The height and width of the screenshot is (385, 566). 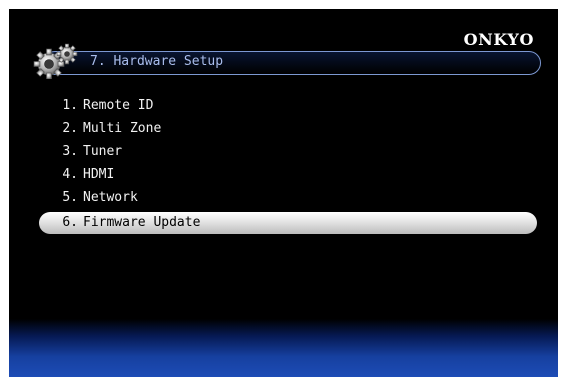 What do you see at coordinates (122, 128) in the screenshot?
I see `menu-item-label: Multi Zone` at bounding box center [122, 128].